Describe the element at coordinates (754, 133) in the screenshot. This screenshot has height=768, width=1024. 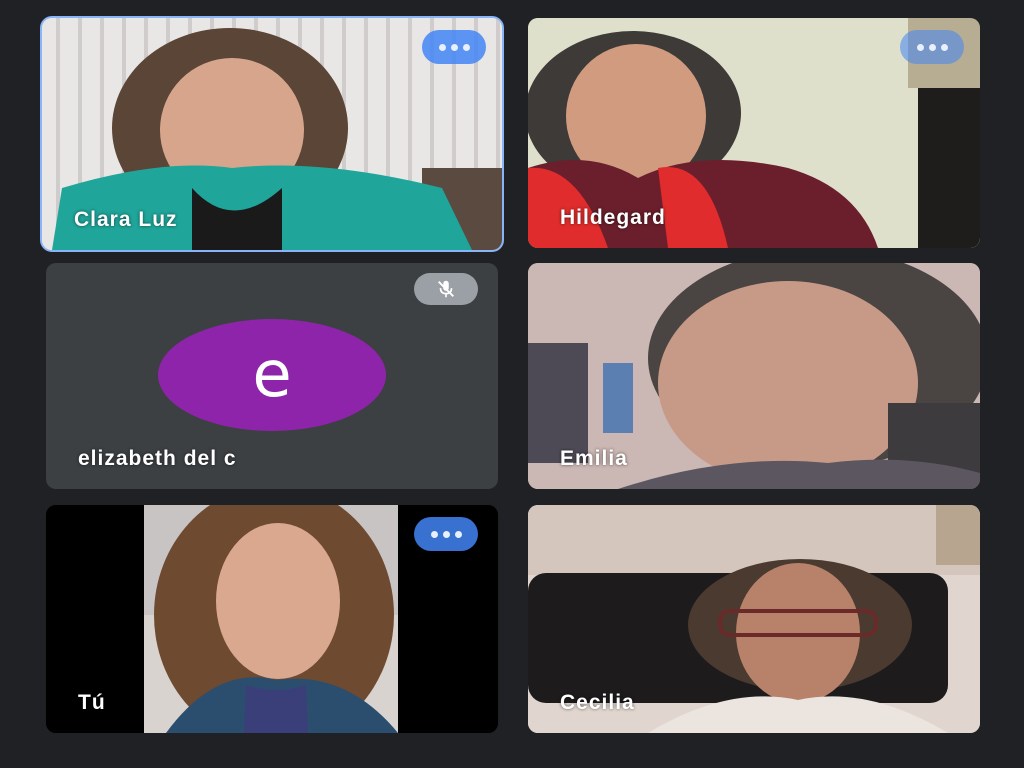
I see `participant-tile-hildegard: Hildegard` at that location.